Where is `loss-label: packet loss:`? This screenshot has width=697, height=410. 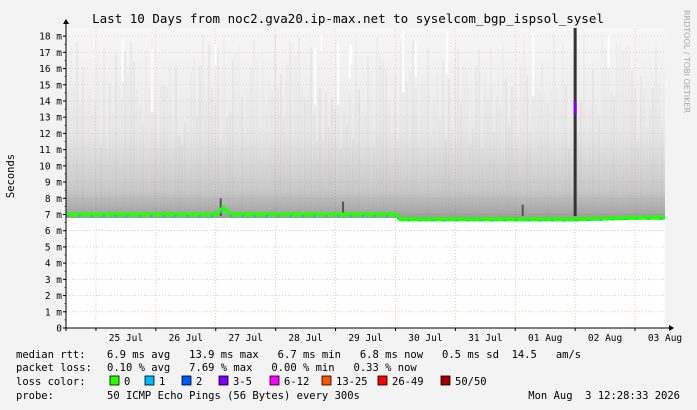 loss-label: packet loss: is located at coordinates (54, 368).